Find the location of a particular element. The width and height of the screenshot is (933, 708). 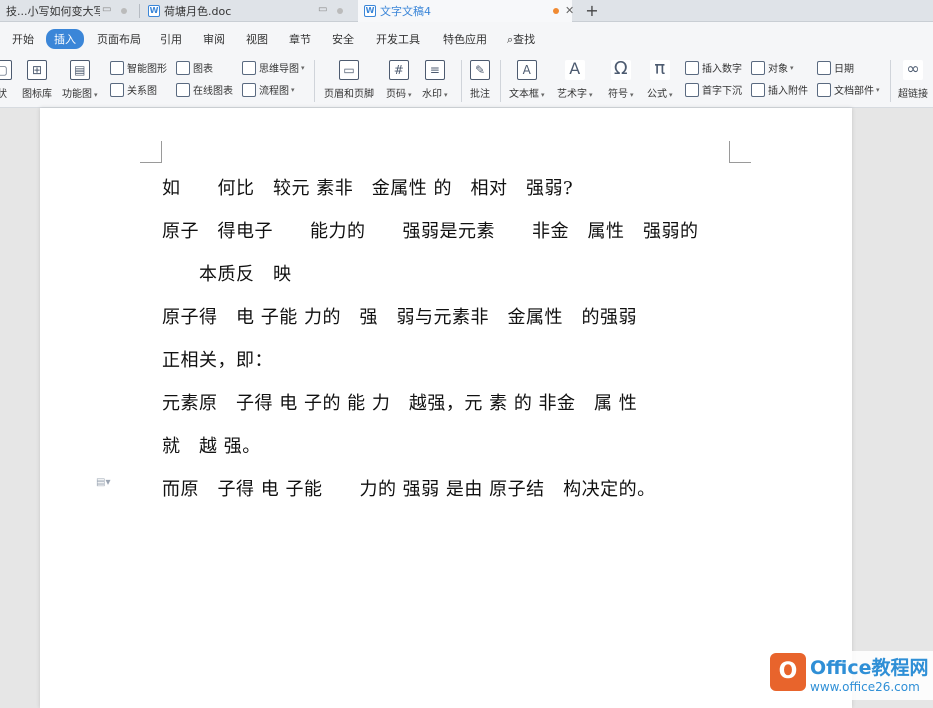

object-button: 对象 ▾ is located at coordinates (772, 67).